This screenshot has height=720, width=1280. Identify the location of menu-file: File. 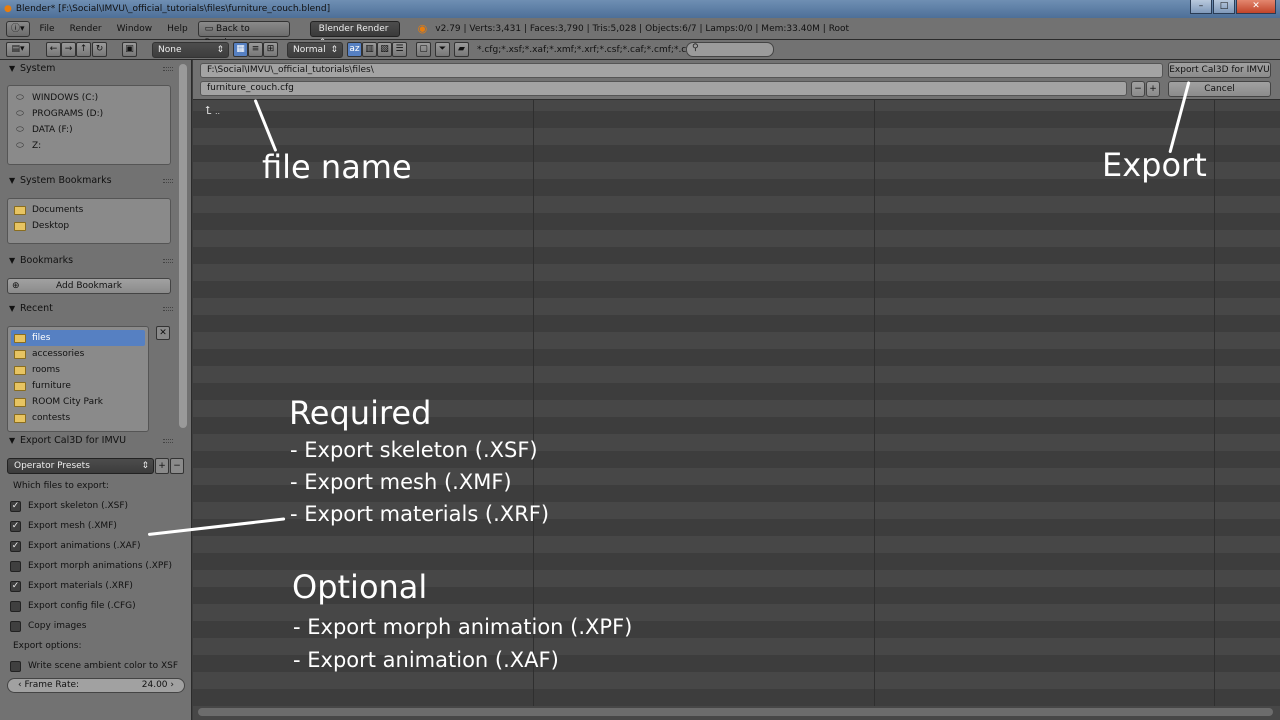
(47, 29).